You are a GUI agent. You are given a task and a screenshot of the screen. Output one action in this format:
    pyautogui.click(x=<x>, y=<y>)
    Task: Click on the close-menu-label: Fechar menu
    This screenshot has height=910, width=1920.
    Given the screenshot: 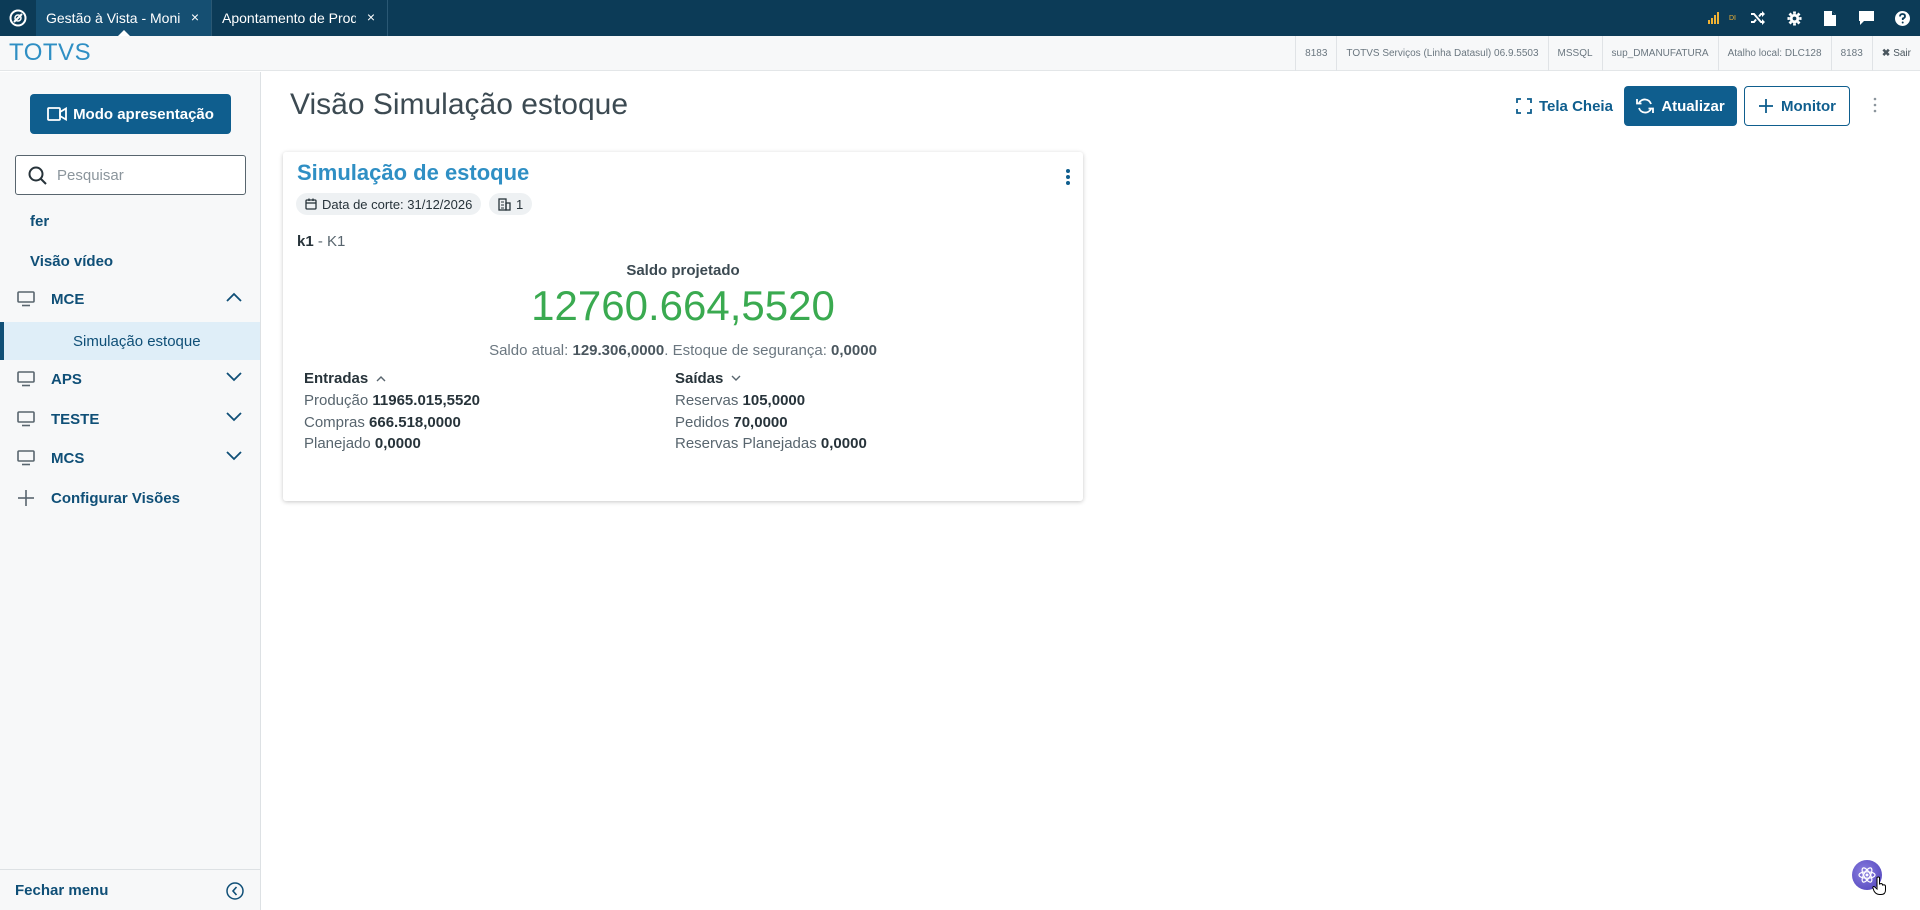 What is the action you would take?
    pyautogui.click(x=62, y=890)
    